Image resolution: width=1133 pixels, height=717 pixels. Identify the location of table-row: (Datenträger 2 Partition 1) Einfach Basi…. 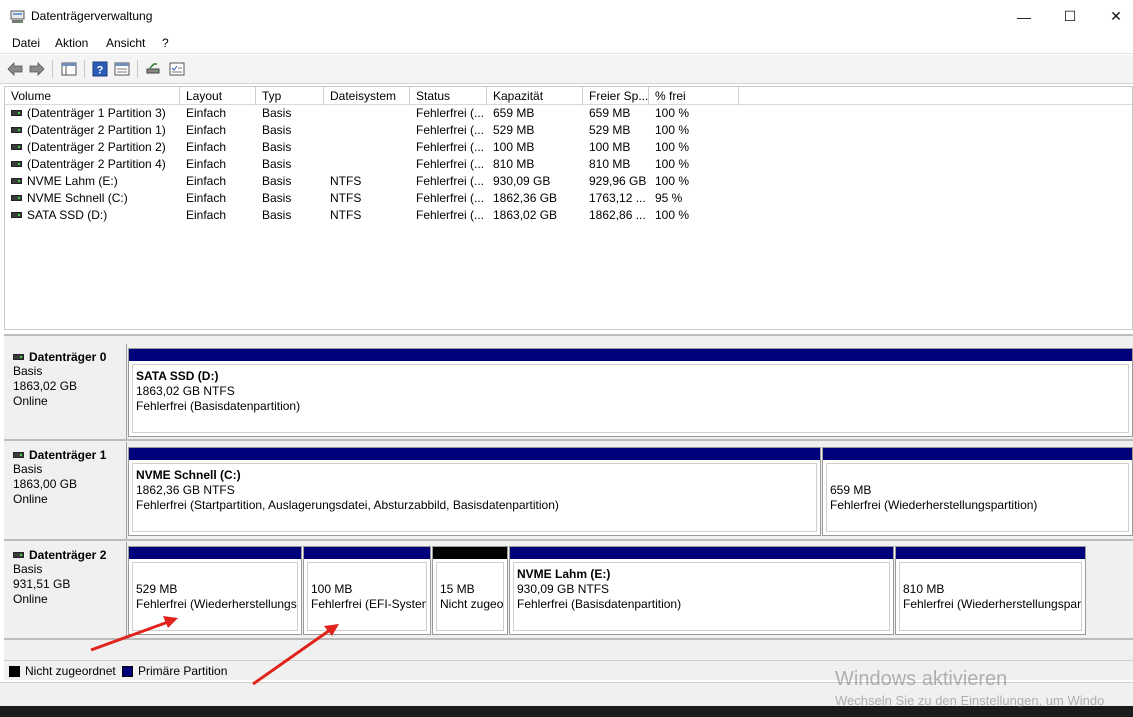
(568, 130).